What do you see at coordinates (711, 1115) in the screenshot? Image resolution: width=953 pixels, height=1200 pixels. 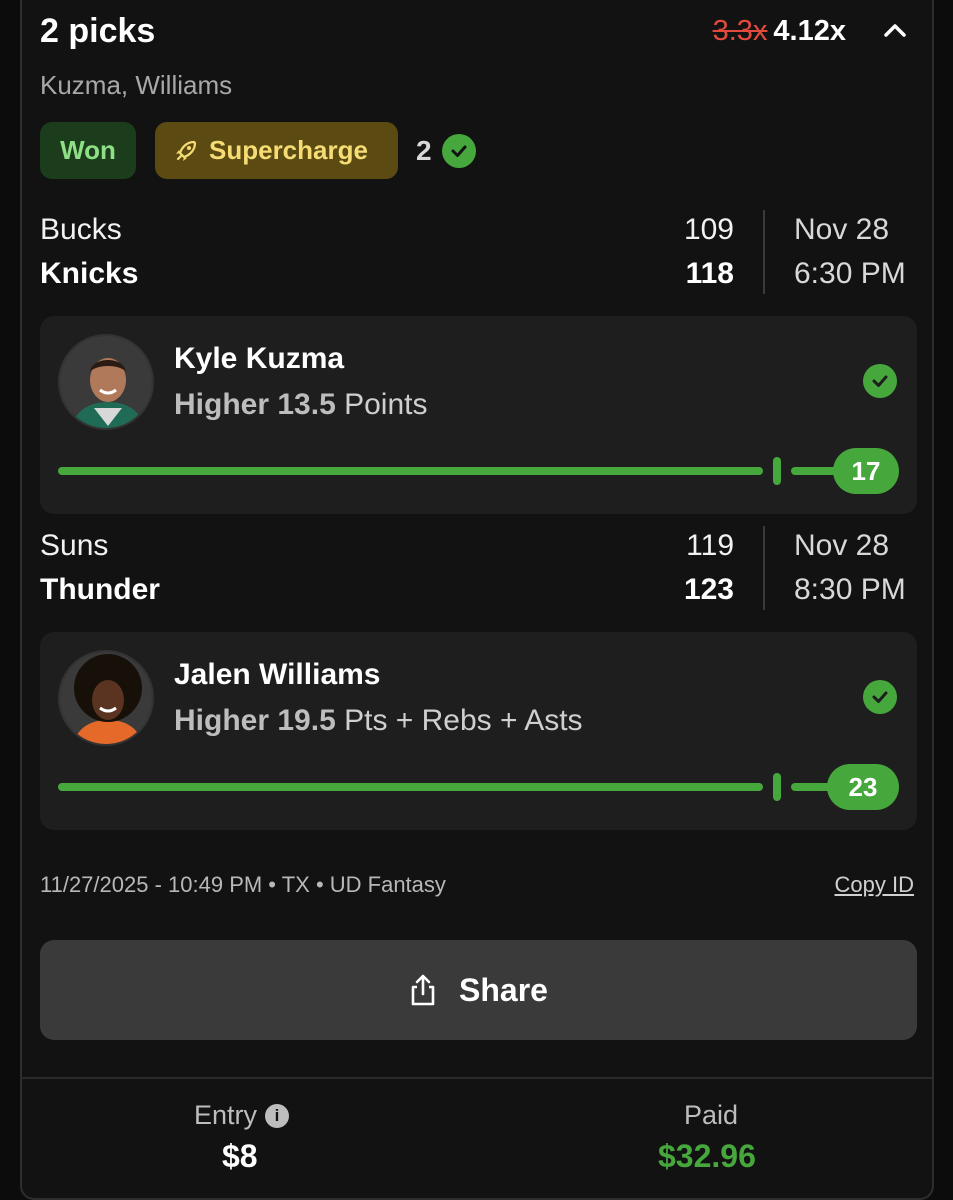 I see `paid-label: Paid` at bounding box center [711, 1115].